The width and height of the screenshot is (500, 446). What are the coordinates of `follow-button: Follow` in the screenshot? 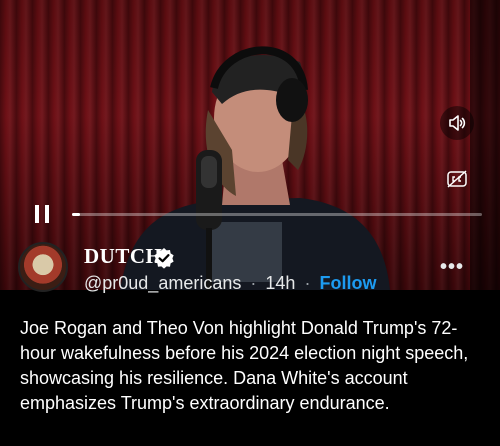 It's located at (347, 283).